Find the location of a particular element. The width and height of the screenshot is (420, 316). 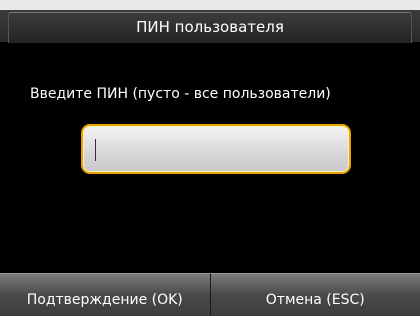

title-bar-panel: ПИН пользователя is located at coordinates (210, 27).